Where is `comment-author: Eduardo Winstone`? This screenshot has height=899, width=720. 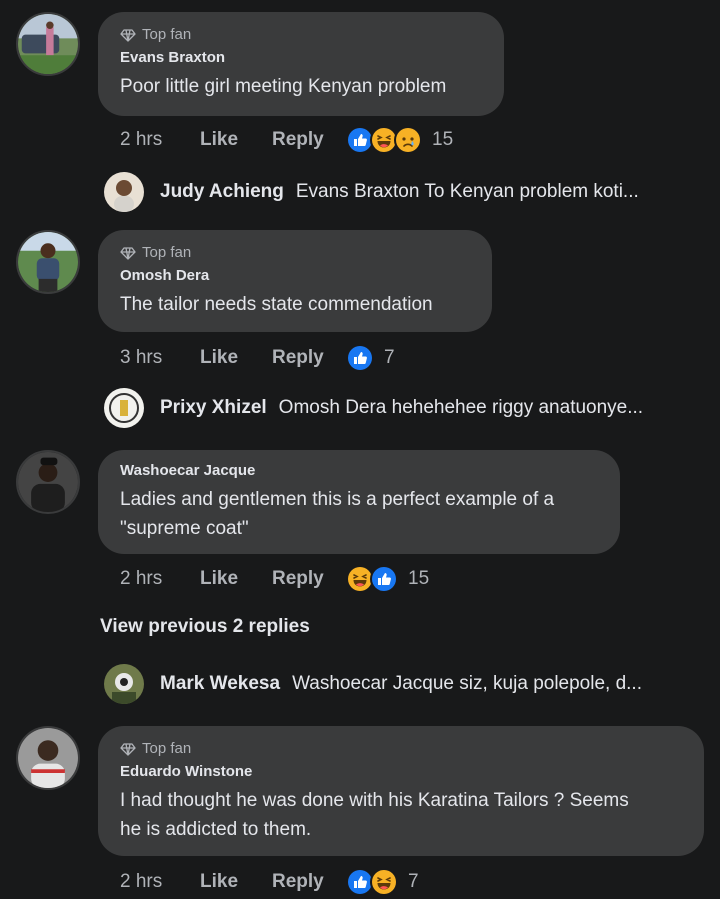
comment-author: Eduardo Winstone is located at coordinates (401, 771).